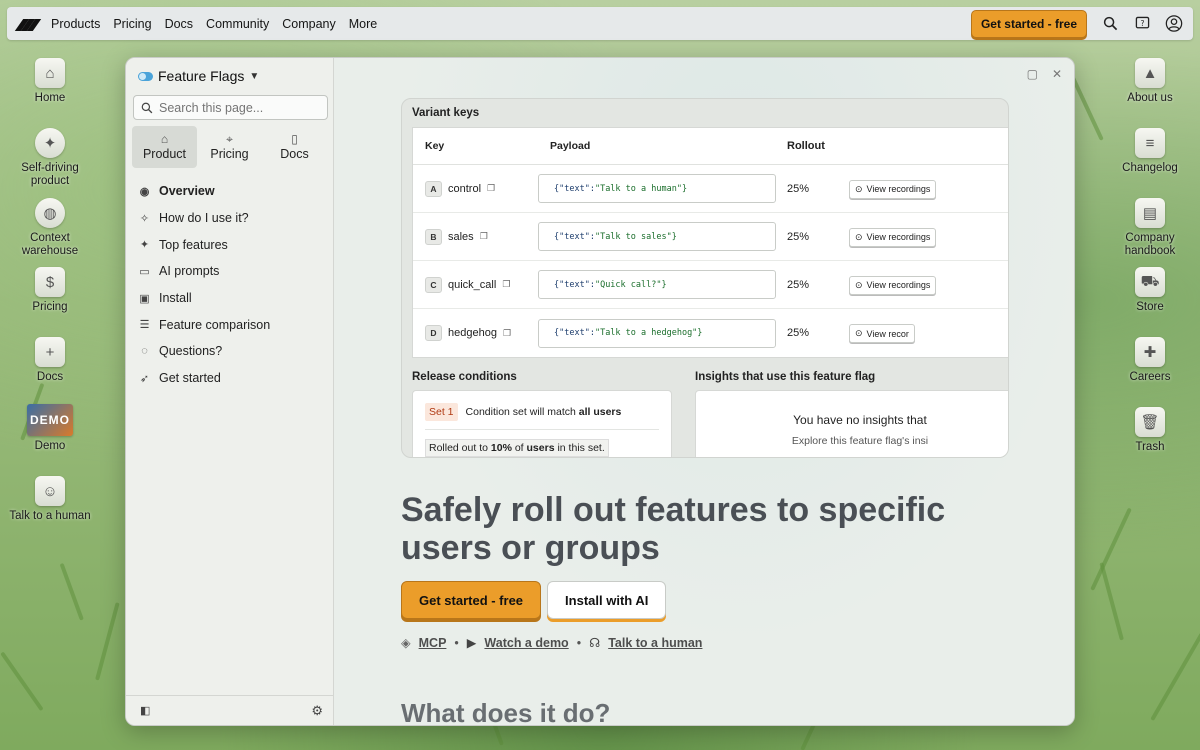 The height and width of the screenshot is (750, 1200). What do you see at coordinates (465, 188) in the screenshot?
I see `variant-key: control` at bounding box center [465, 188].